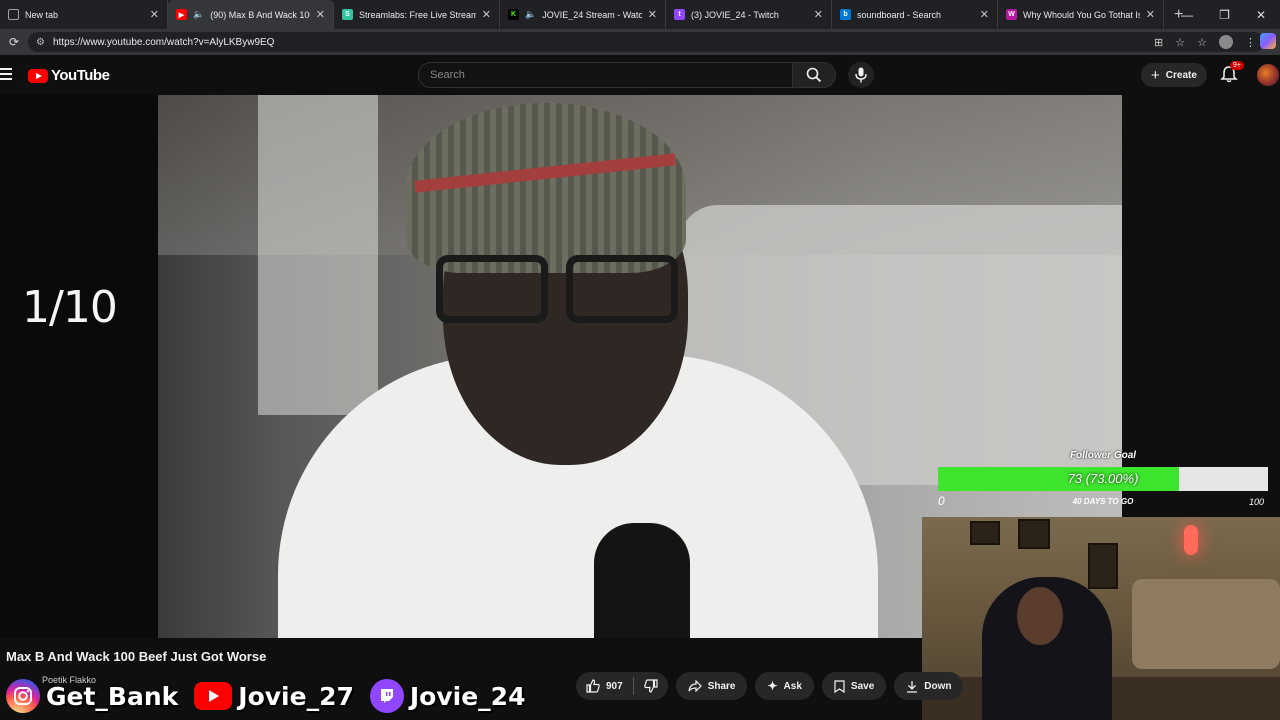 The image size is (1280, 720). What do you see at coordinates (1180, 42) in the screenshot?
I see `bookmark-star-icon: ☆` at bounding box center [1180, 42].